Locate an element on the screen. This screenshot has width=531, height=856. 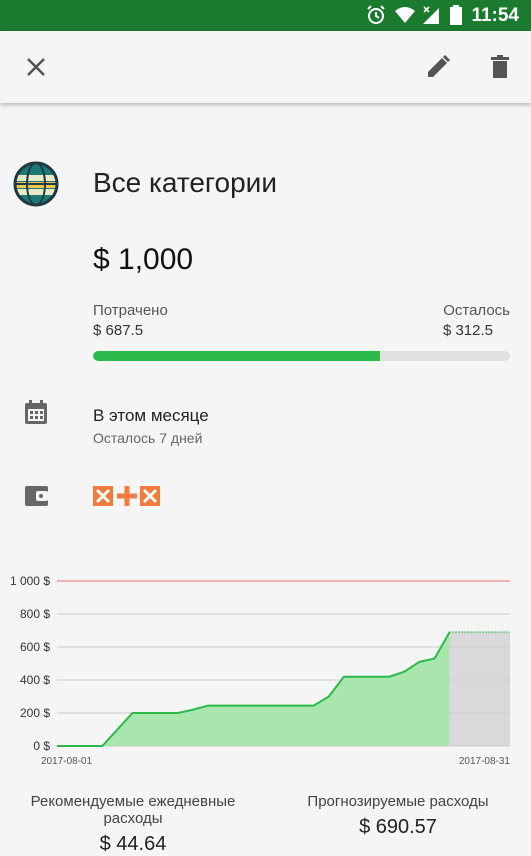
wallet-icon is located at coordinates (36, 496).